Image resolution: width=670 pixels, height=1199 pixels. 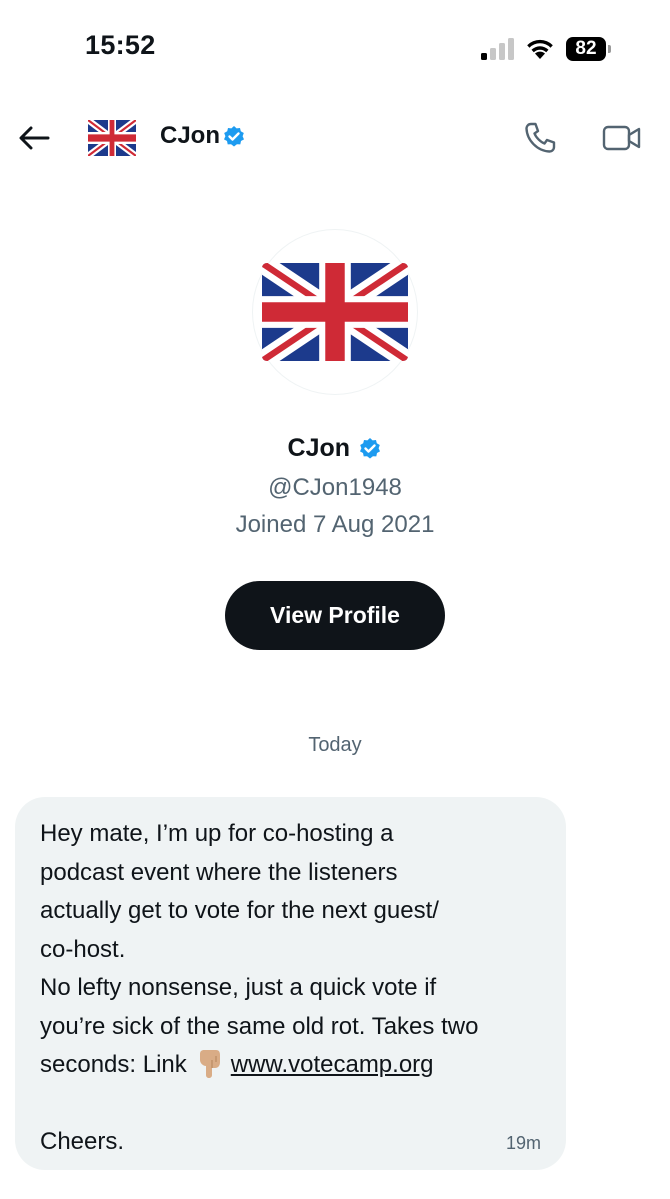 What do you see at coordinates (540, 138) in the screenshot?
I see `phone-icon` at bounding box center [540, 138].